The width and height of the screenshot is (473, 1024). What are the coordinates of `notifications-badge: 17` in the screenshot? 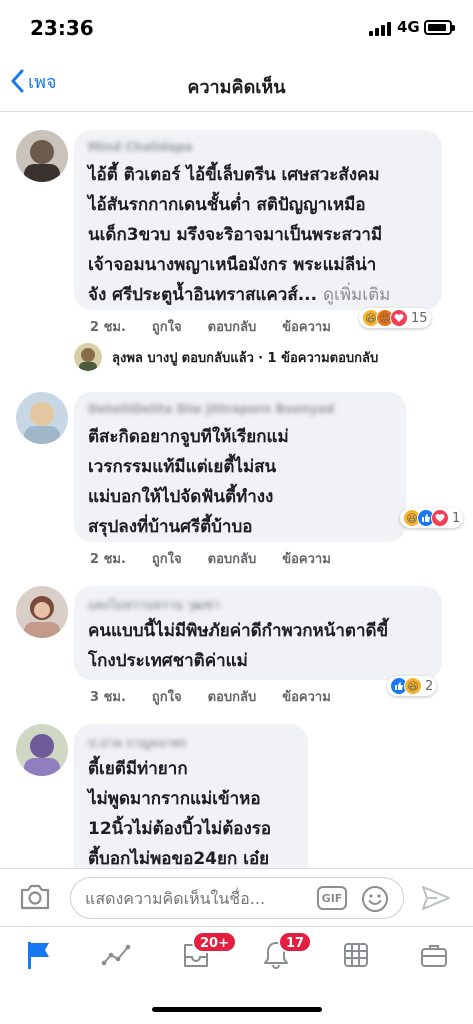 It's located at (295, 942).